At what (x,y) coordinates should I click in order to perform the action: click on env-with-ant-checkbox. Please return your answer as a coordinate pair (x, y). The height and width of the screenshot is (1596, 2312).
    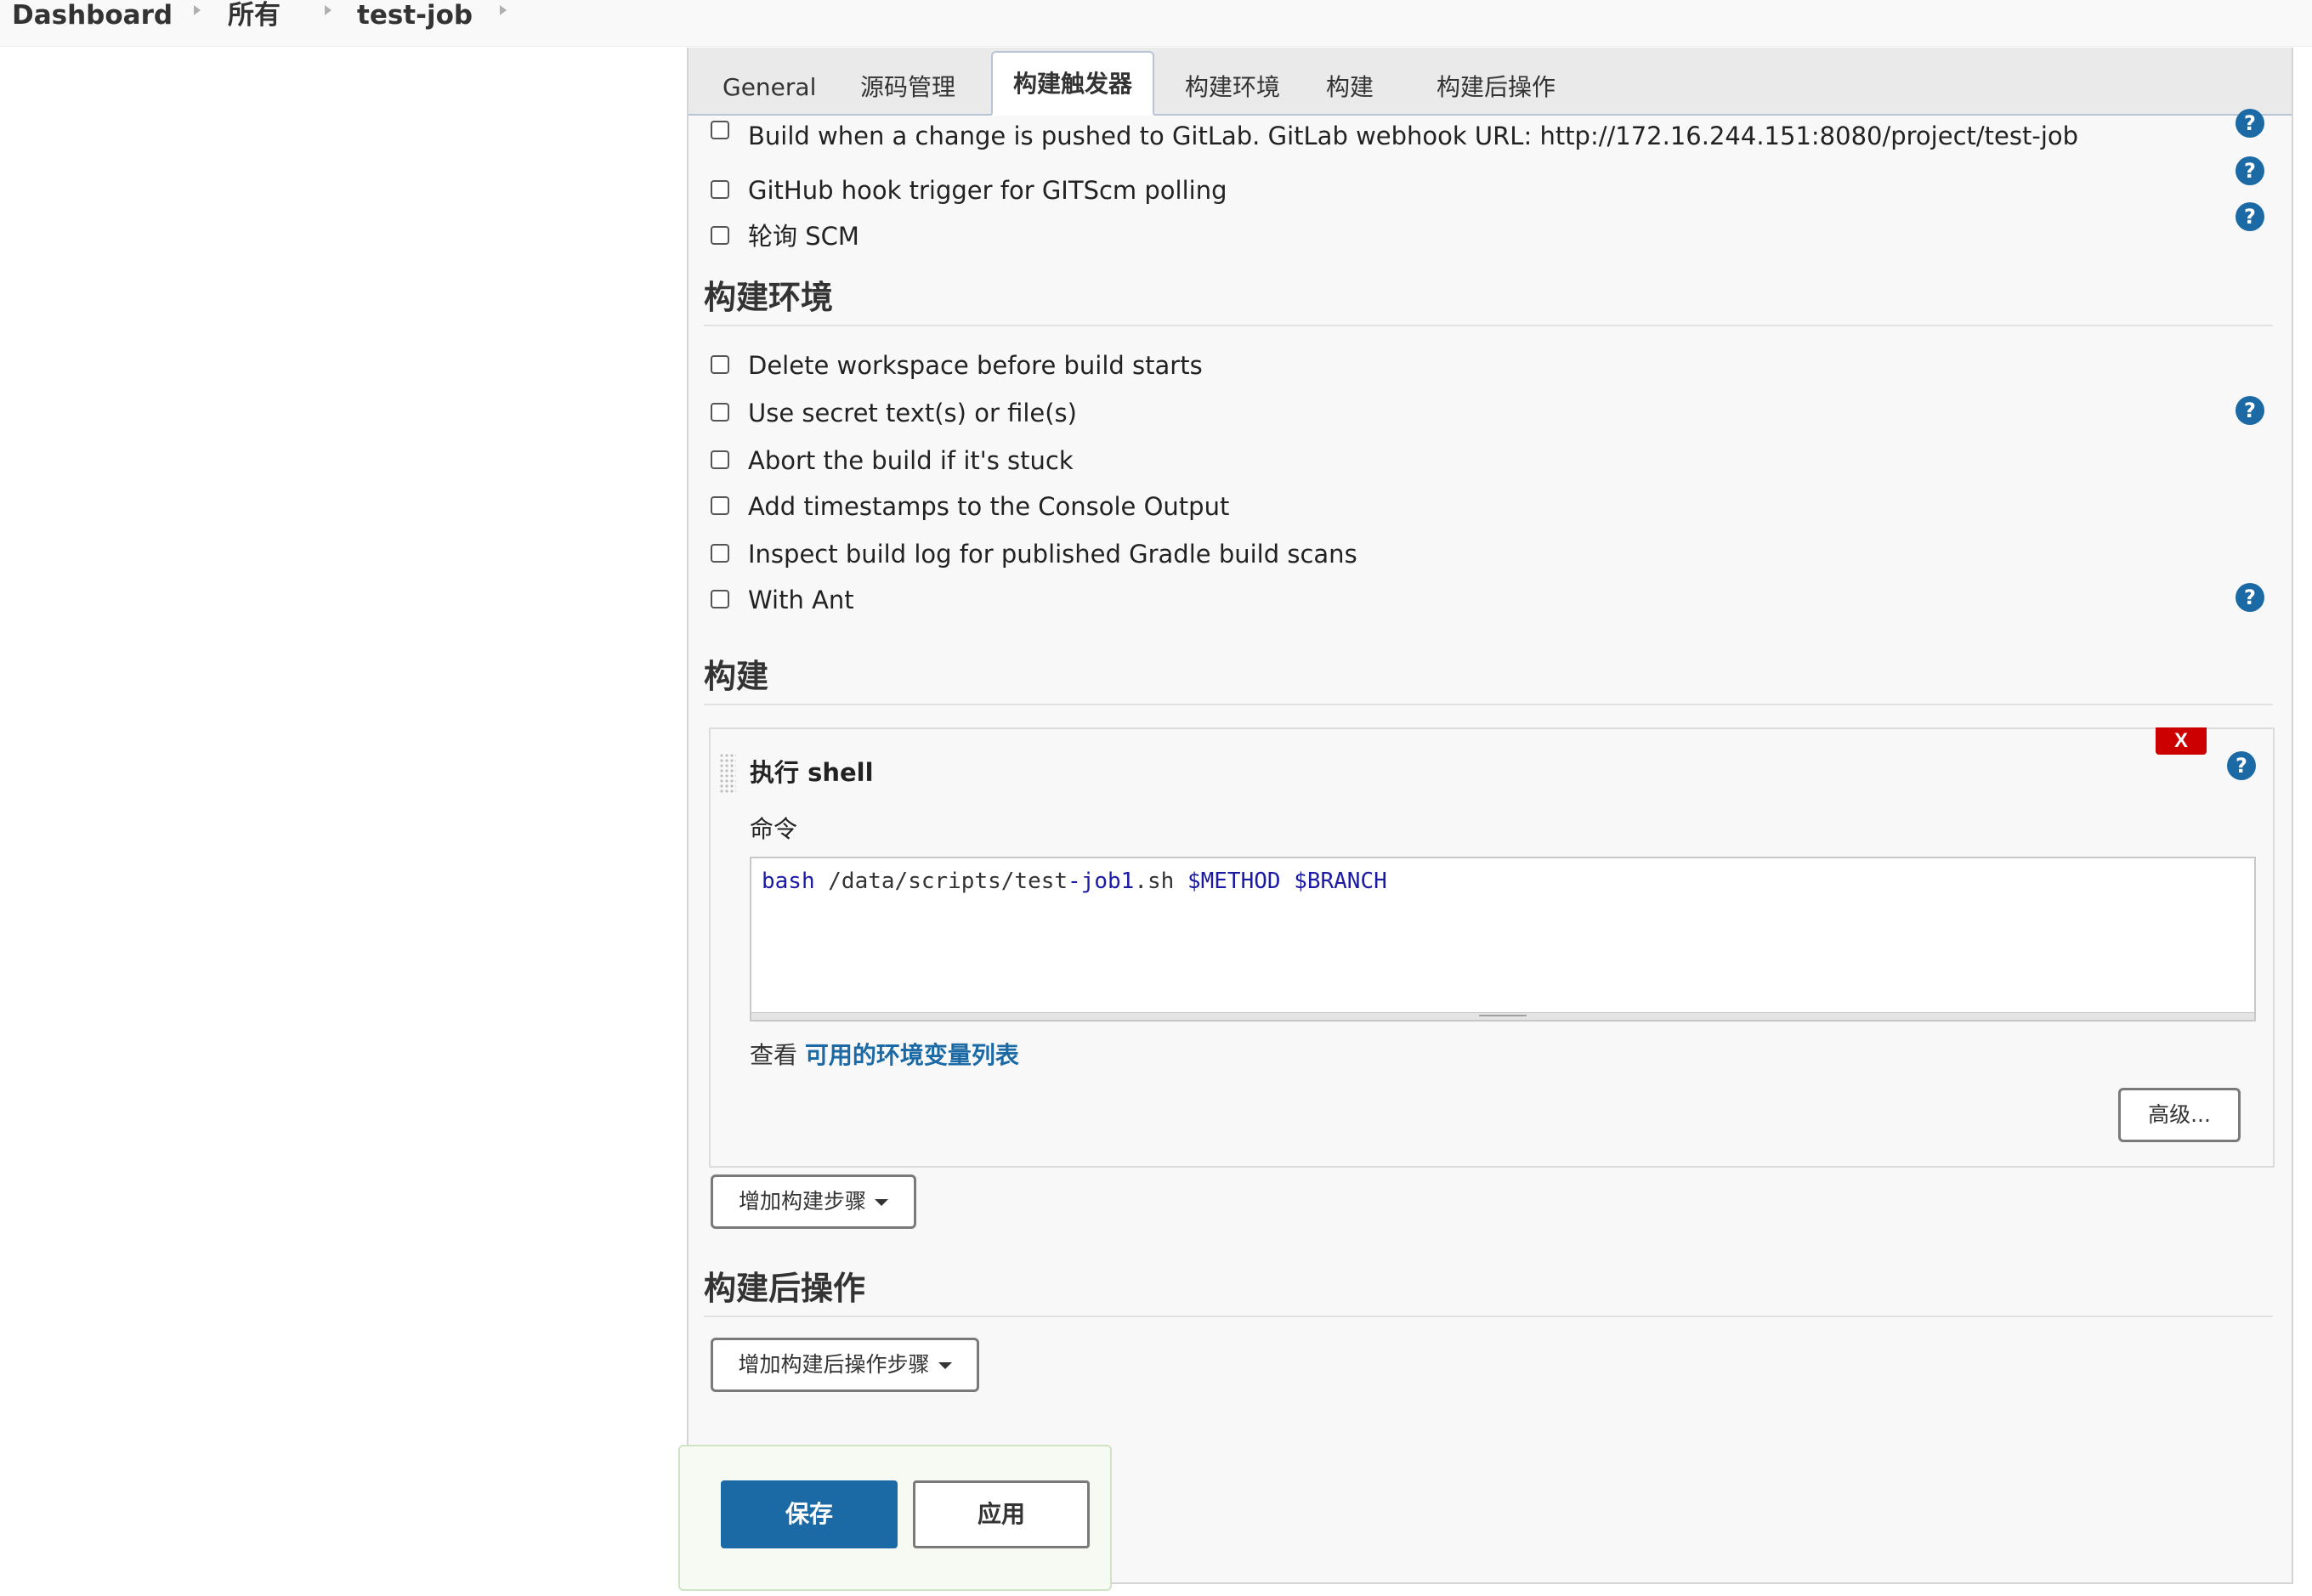
    Looking at the image, I should click on (720, 599).